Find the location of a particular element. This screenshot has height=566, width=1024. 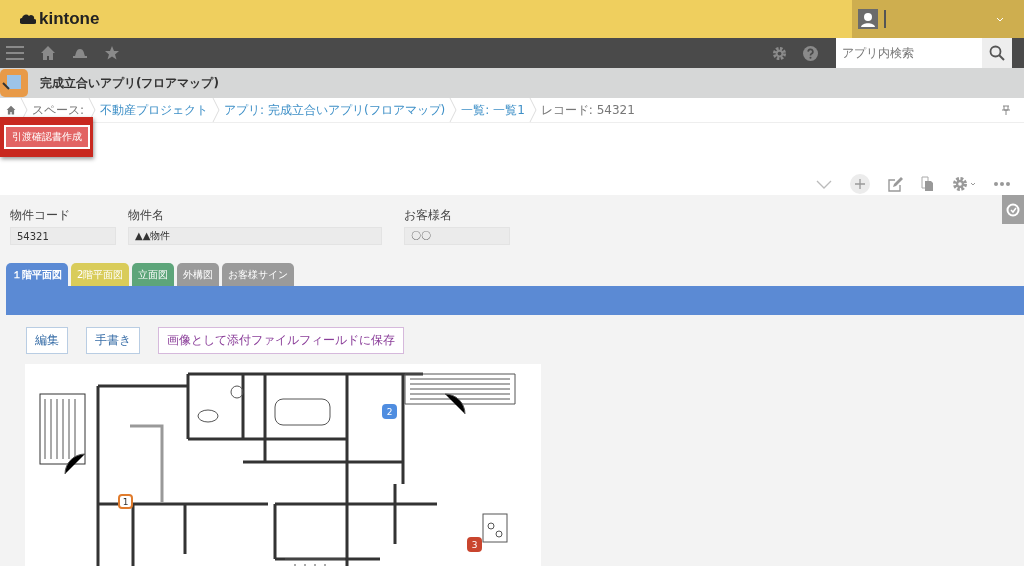

pin-icon is located at coordinates (1006, 110).